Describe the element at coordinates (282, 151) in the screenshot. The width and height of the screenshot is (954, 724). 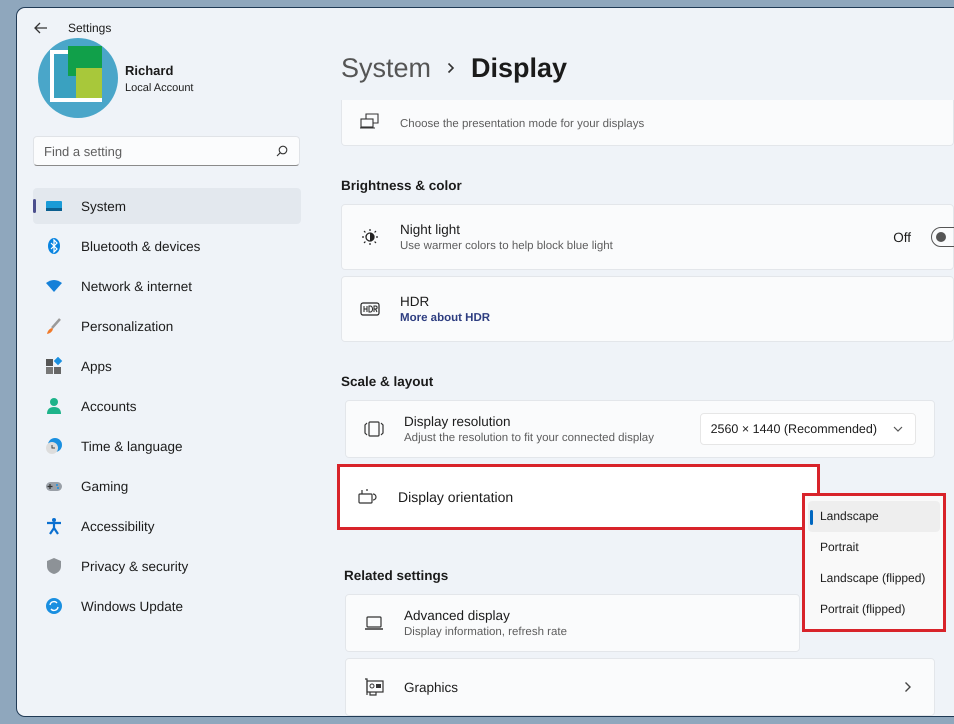
I see `search-icon` at that location.